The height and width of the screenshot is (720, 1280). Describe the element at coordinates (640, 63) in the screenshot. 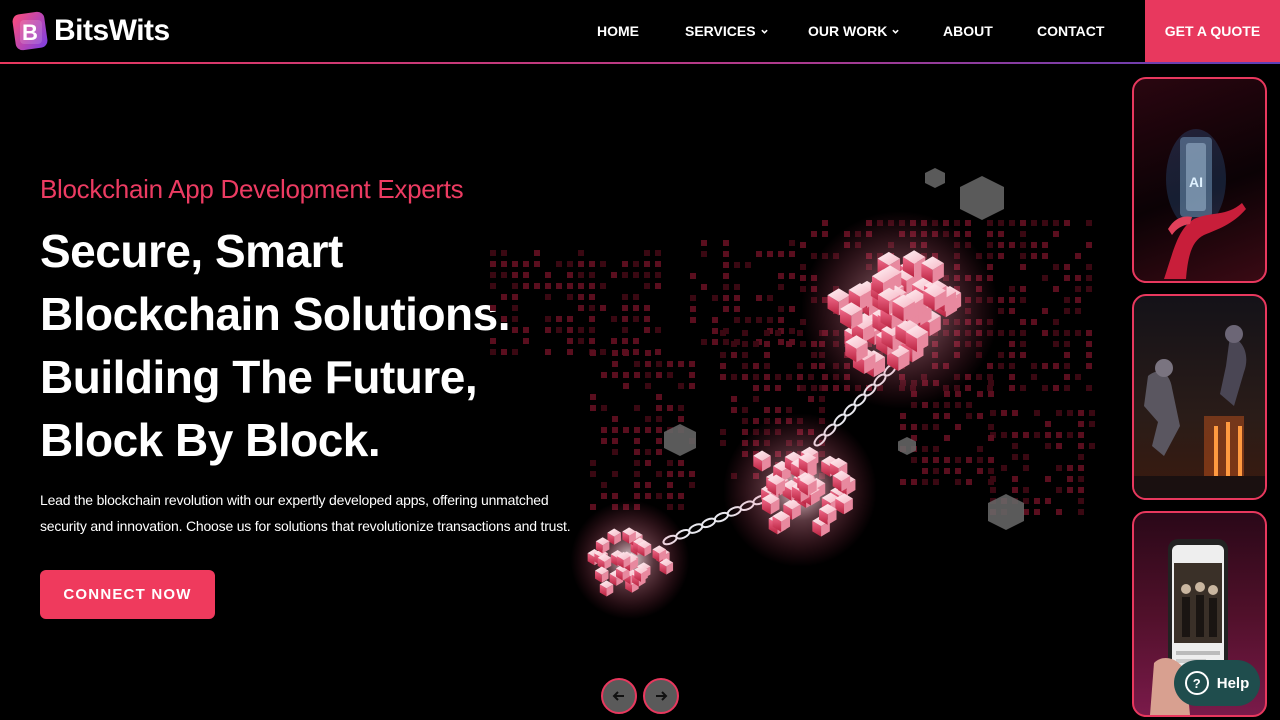

I see `header-divider` at that location.